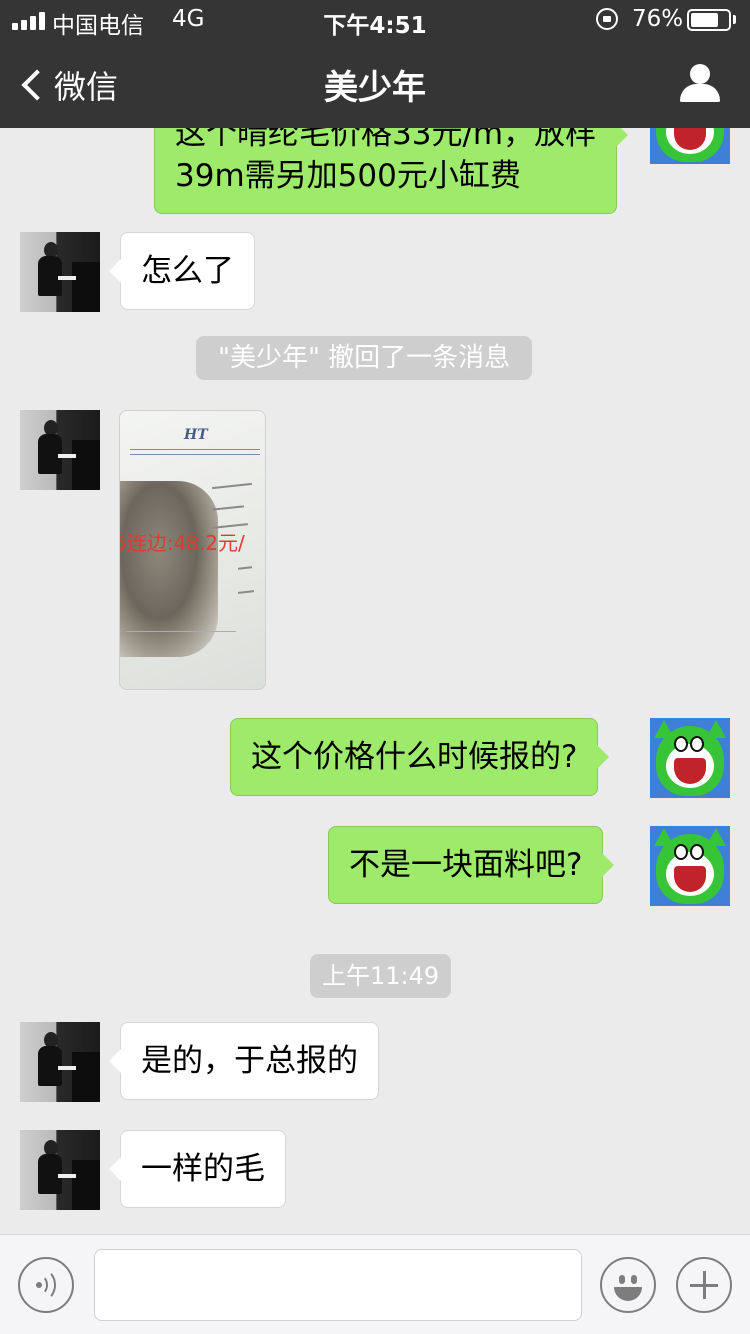 The image size is (750, 1334). What do you see at coordinates (203, 1169) in the screenshot?
I see `message-text: 一样的毛` at bounding box center [203, 1169].